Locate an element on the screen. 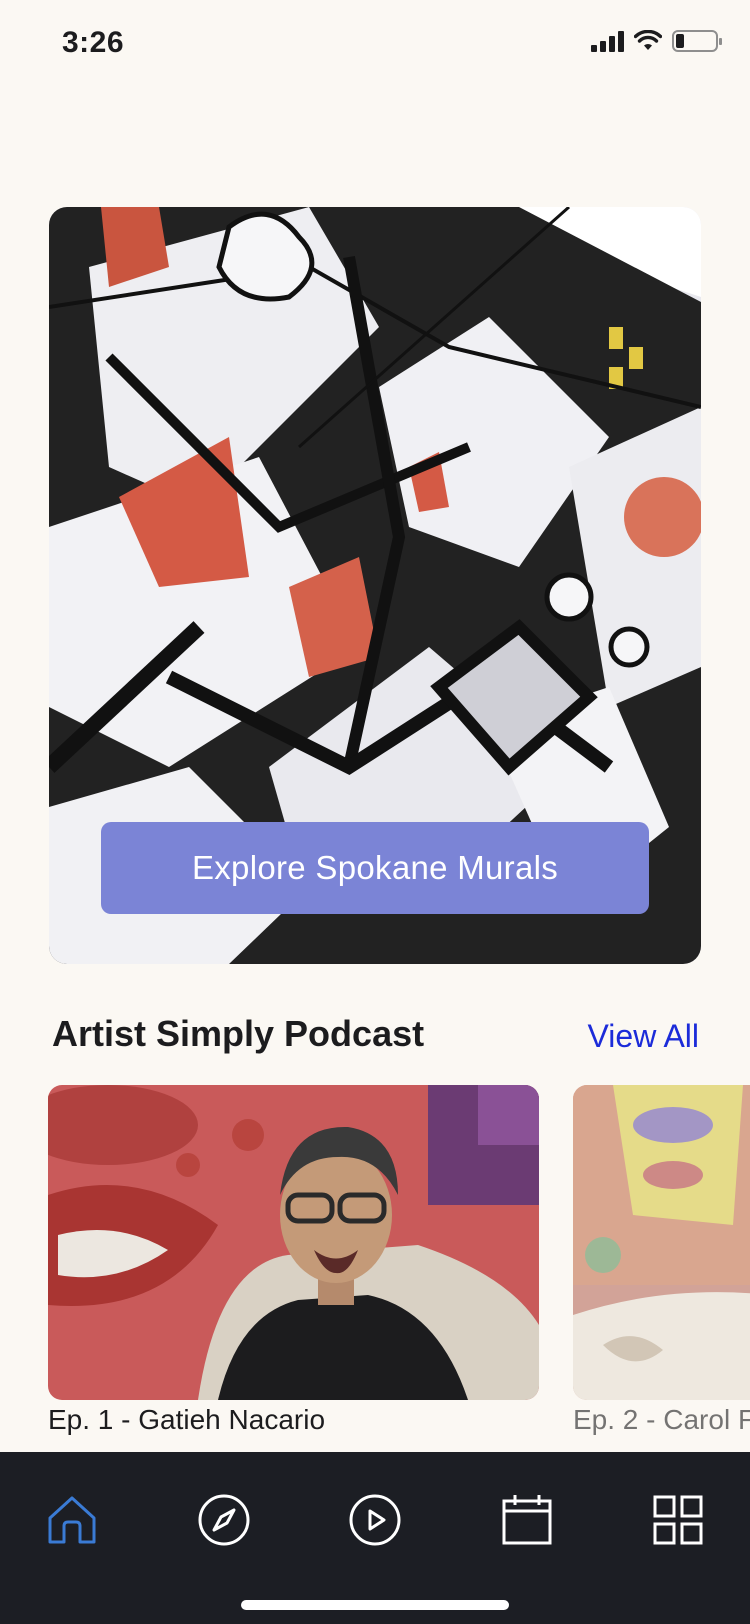 The image size is (750, 1624). battery-icon is located at coordinates (697, 41).